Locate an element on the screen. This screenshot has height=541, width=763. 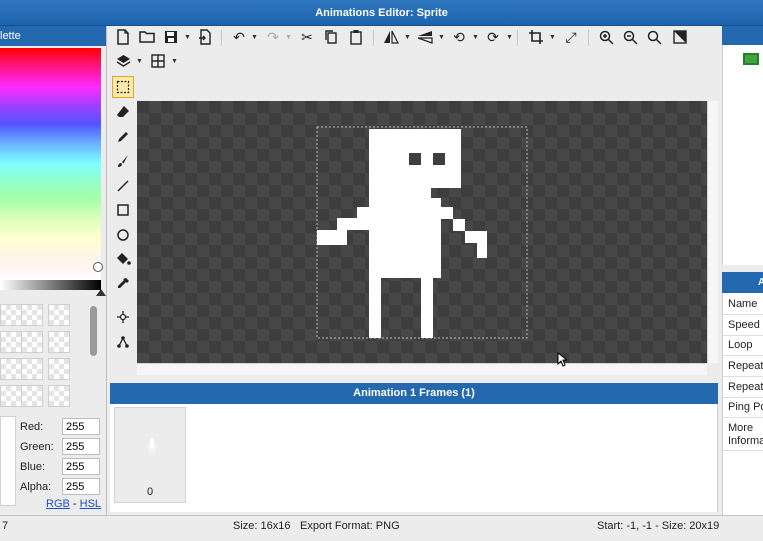
main-toolbar: ▼ ↶ ▼ ↷ ▼ ✂ ▼ ▼ ⟲ ▼ ⟳ ▼ ▼ ⤢ ▼ ▼ is located at coordinates (414, 50).